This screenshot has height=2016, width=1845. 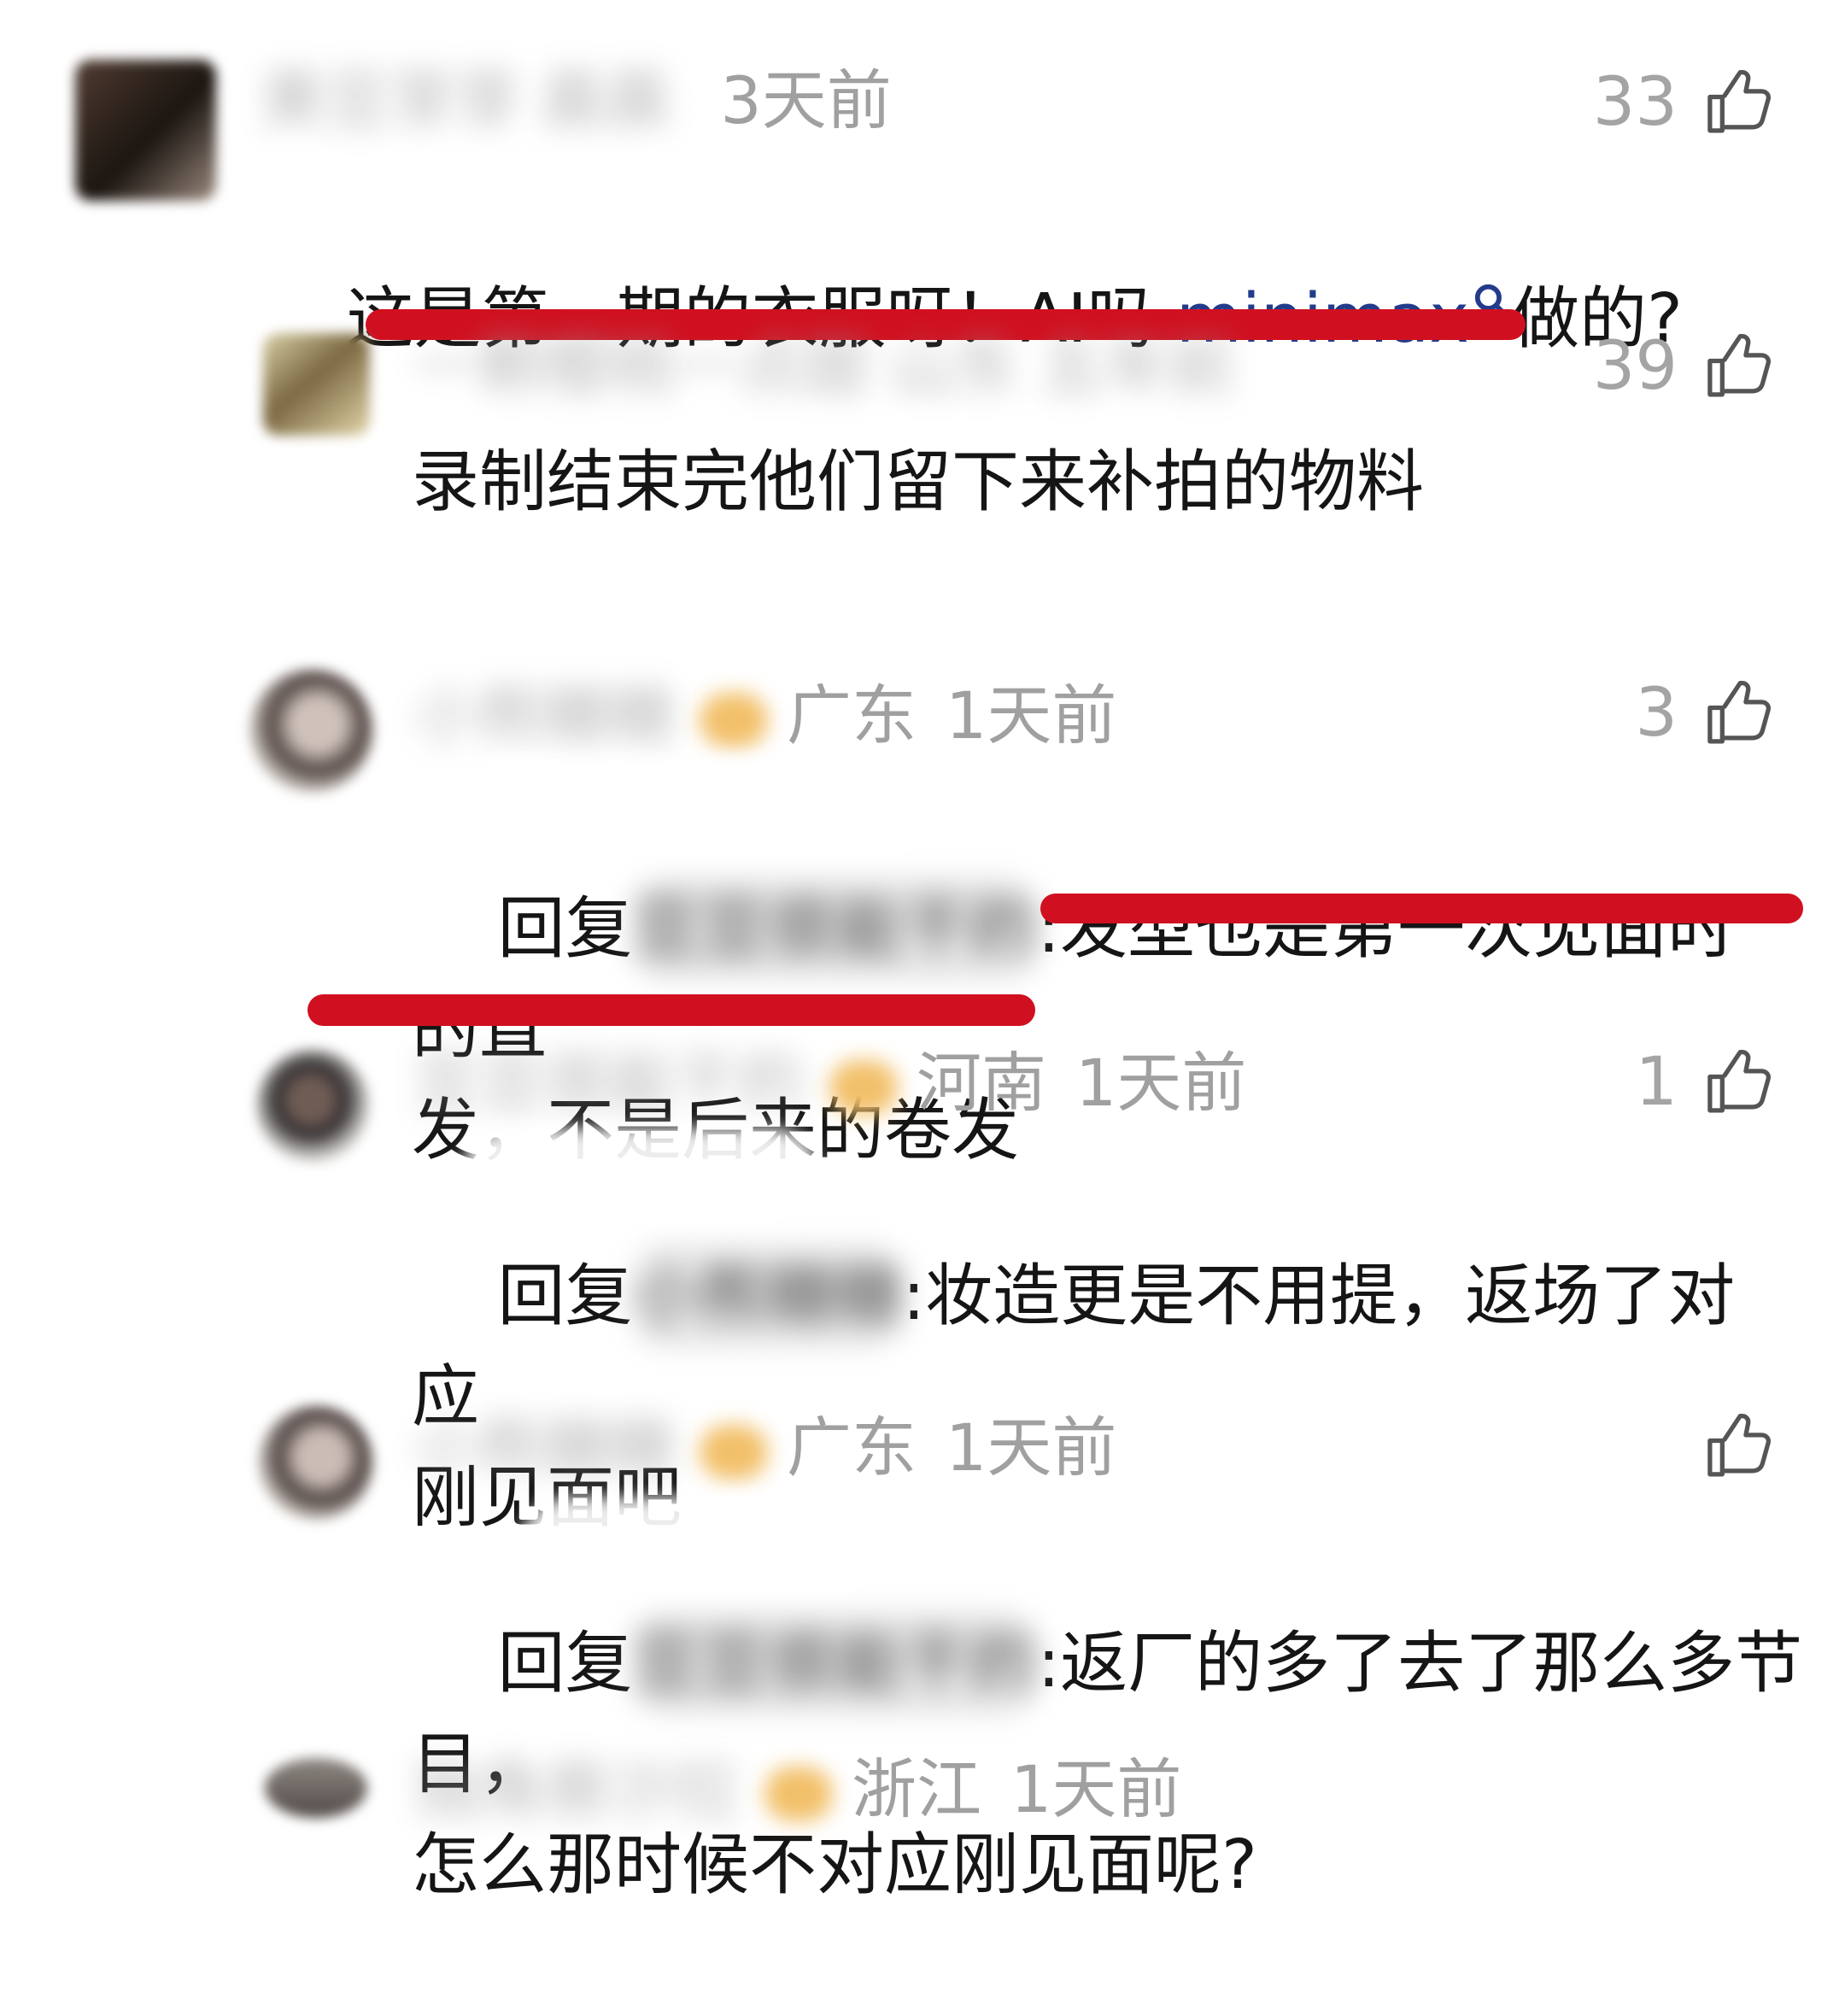 What do you see at coordinates (1635, 366) in the screenshot?
I see `like-count: 39` at bounding box center [1635, 366].